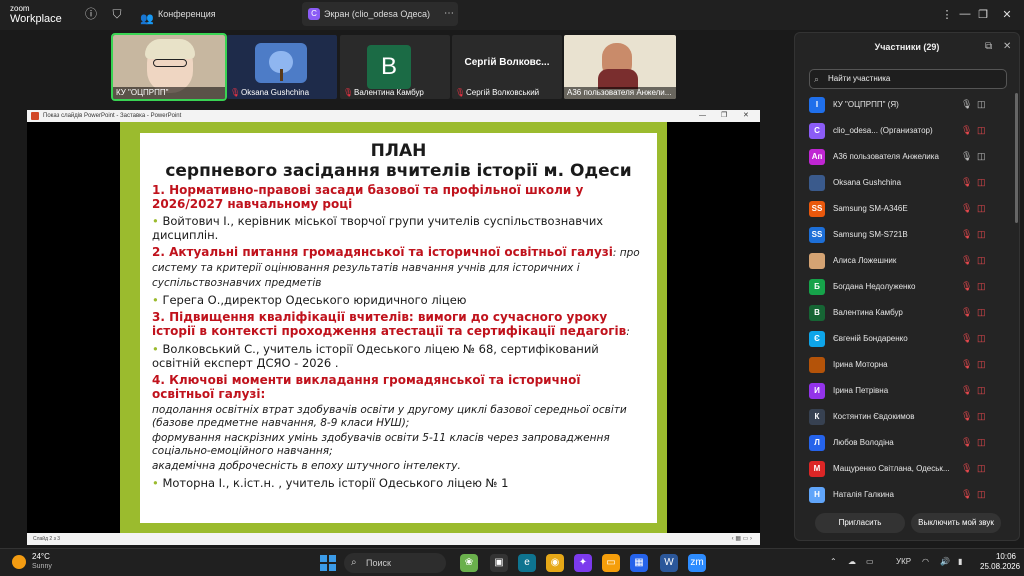  Describe the element at coordinates (947, 14) in the screenshot. I see `more-menu-icon: ⋮` at that location.